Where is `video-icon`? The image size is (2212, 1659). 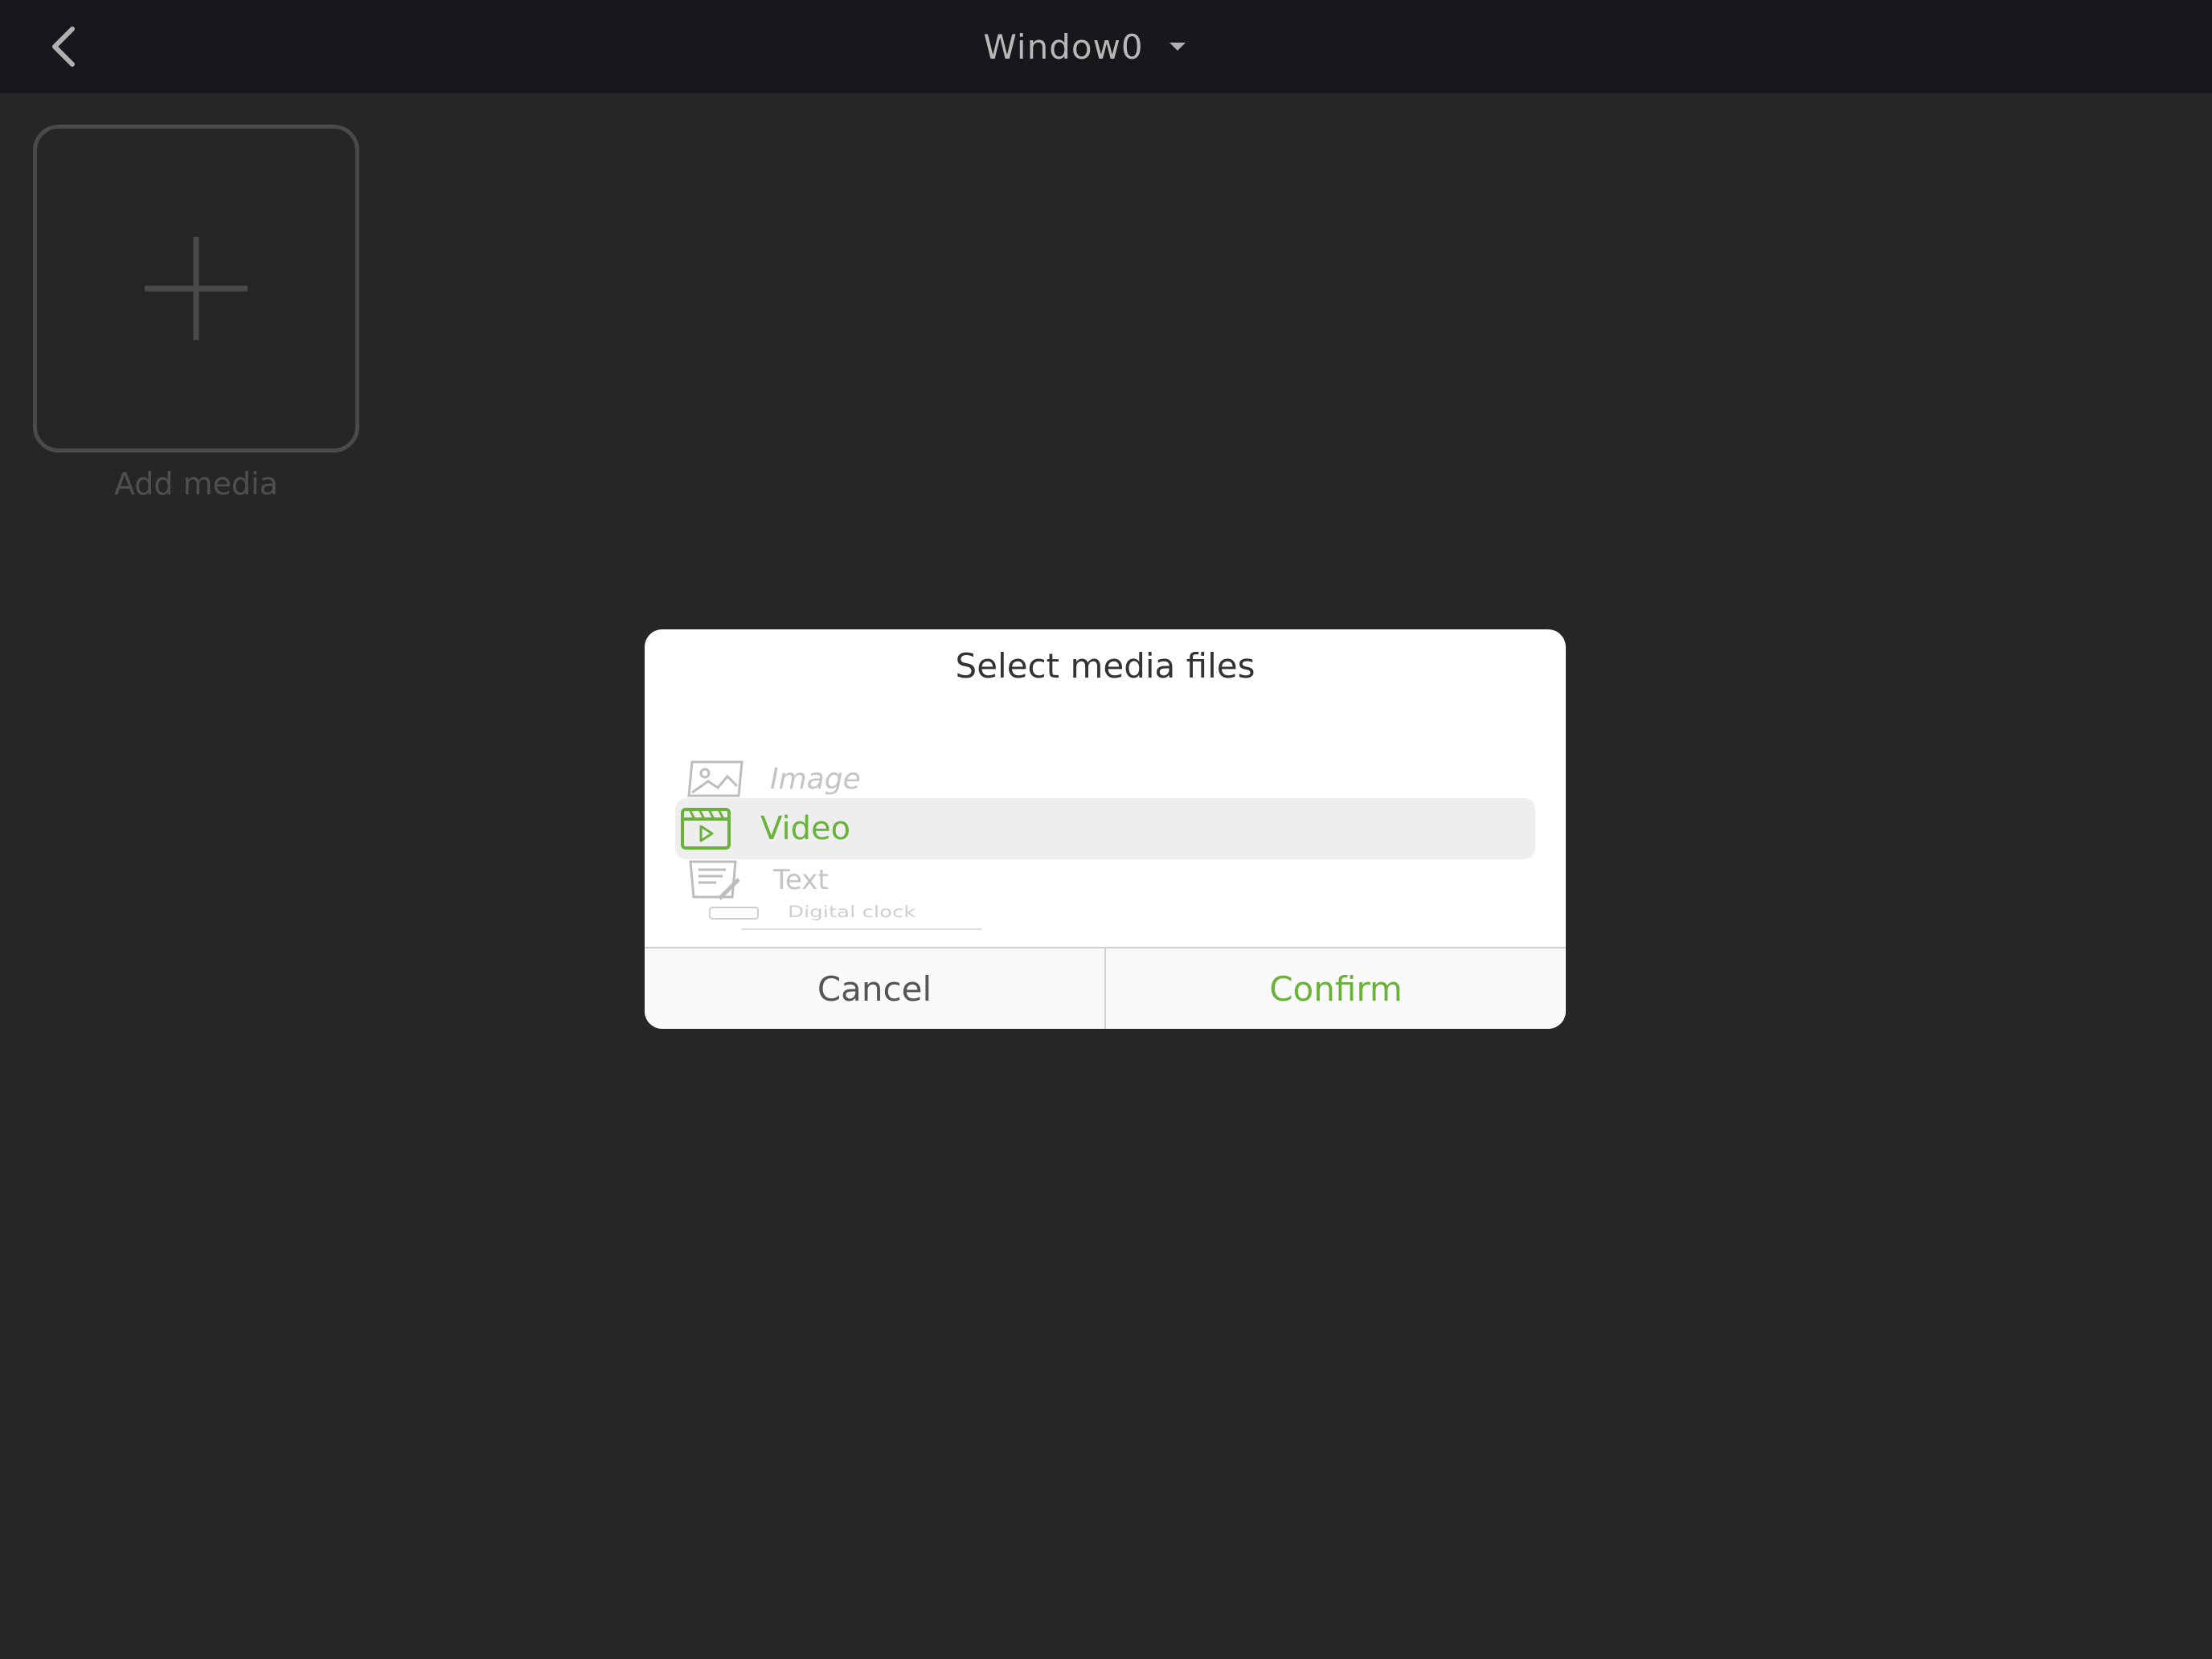
video-icon is located at coordinates (706, 829).